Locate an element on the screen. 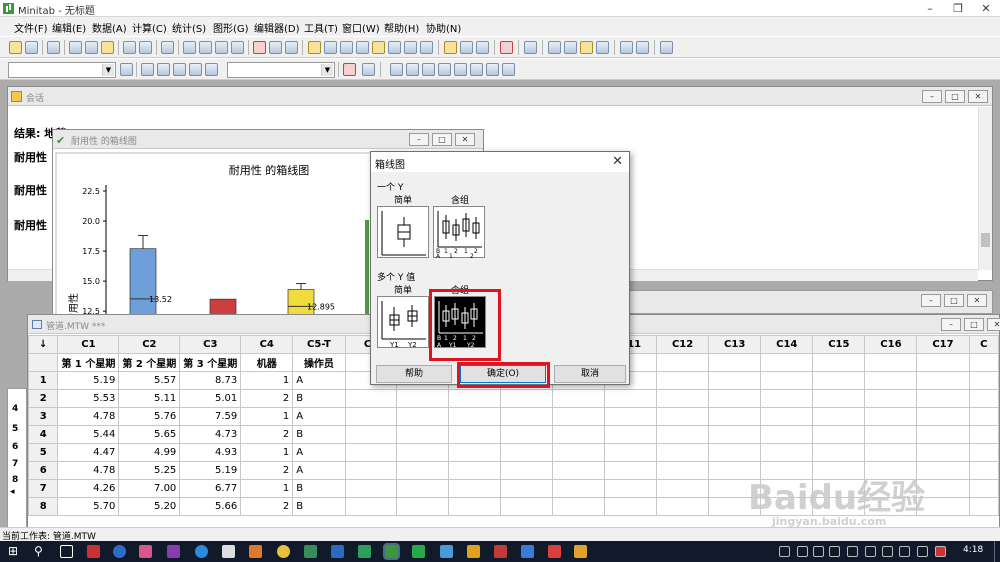 The image size is (1000, 562). data-cell: 5.11 is located at coordinates (149, 398).